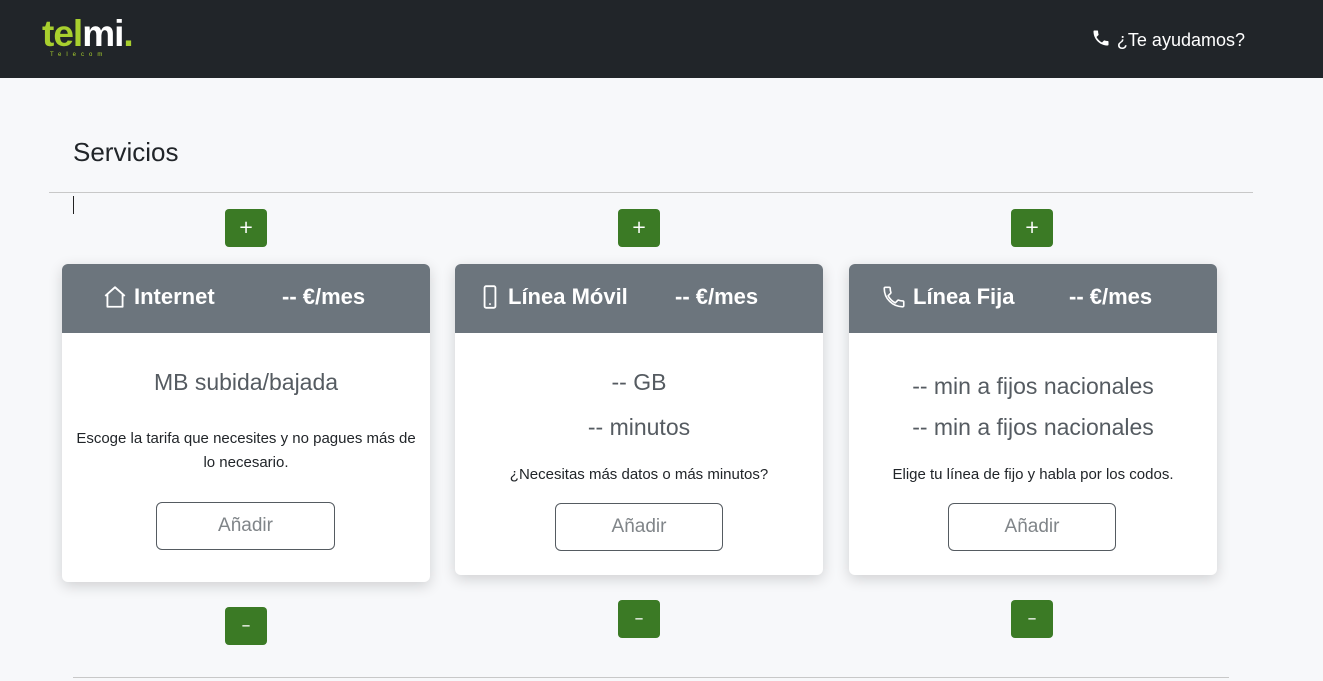  I want to click on fija-minutes-text-2: -- min a fijos nacionales, so click(1033, 427).